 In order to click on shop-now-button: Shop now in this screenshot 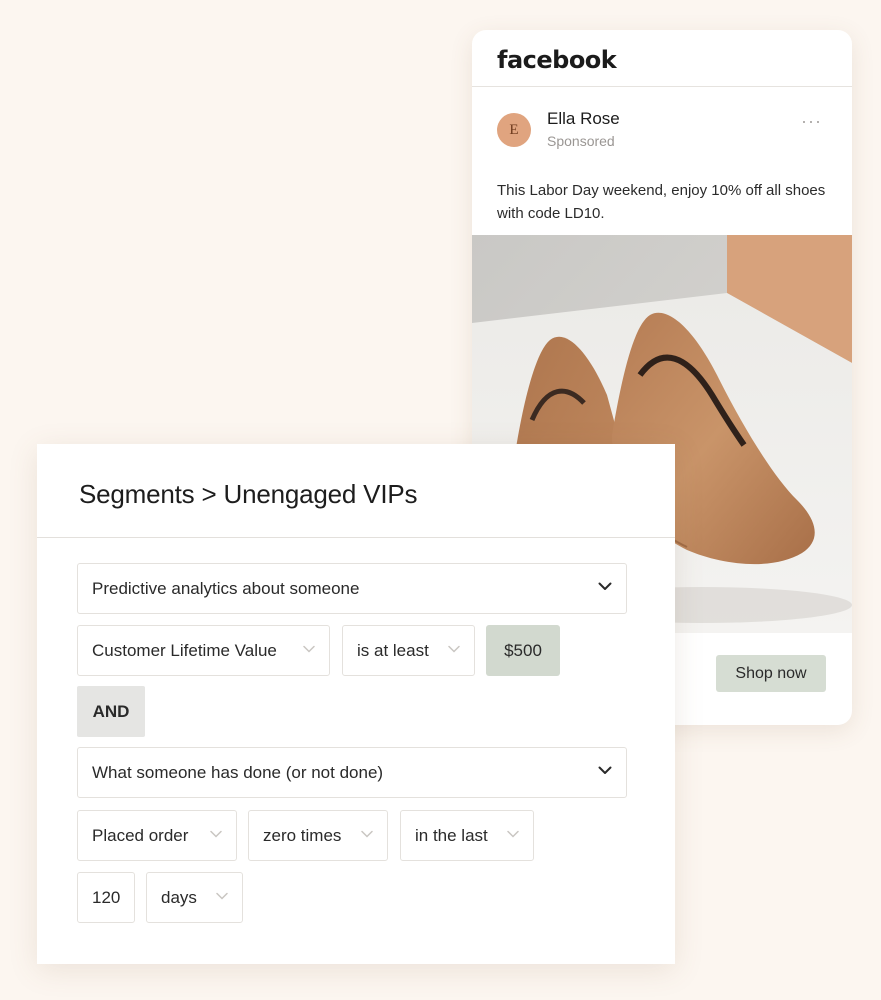, I will do `click(771, 673)`.